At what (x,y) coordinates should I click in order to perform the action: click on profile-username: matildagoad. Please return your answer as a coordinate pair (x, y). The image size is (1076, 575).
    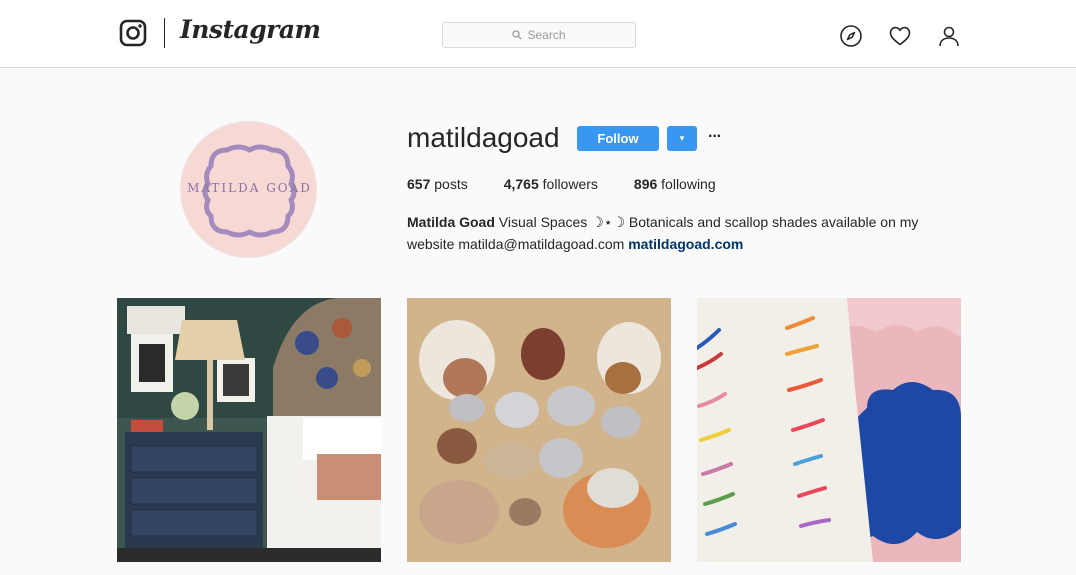
    Looking at the image, I should click on (483, 137).